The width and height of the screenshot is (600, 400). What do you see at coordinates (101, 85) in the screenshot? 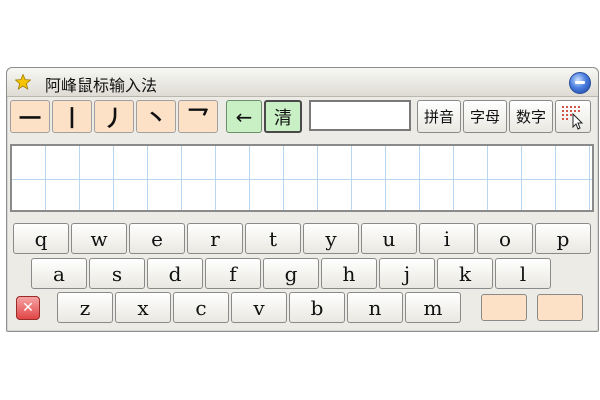
I see `window-title: 阿峰鼠标输入法` at bounding box center [101, 85].